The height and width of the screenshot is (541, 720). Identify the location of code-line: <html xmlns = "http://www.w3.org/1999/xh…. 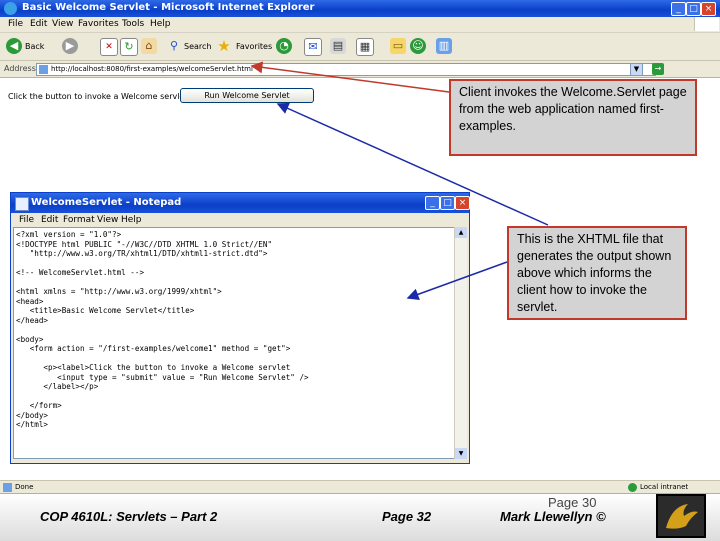
(119, 291).